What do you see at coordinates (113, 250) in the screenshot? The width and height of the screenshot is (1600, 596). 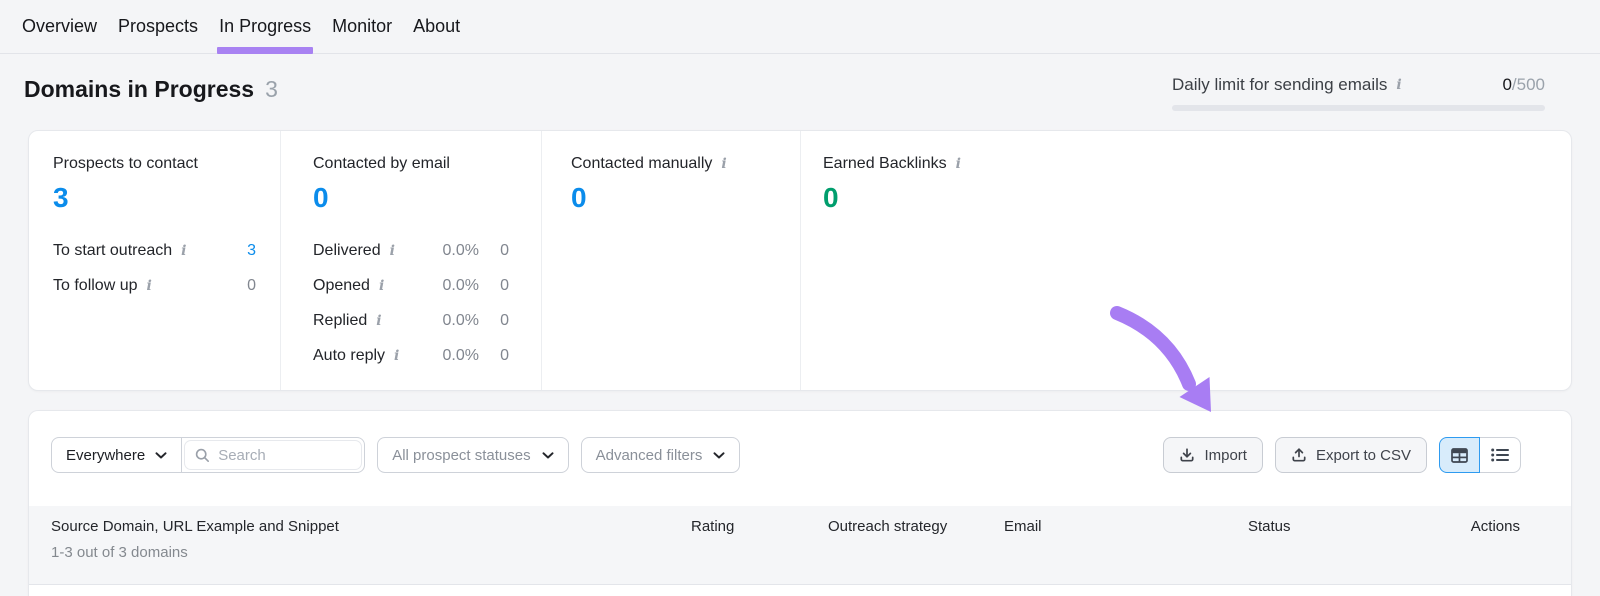 I see `stat-row-label: To start outreach` at bounding box center [113, 250].